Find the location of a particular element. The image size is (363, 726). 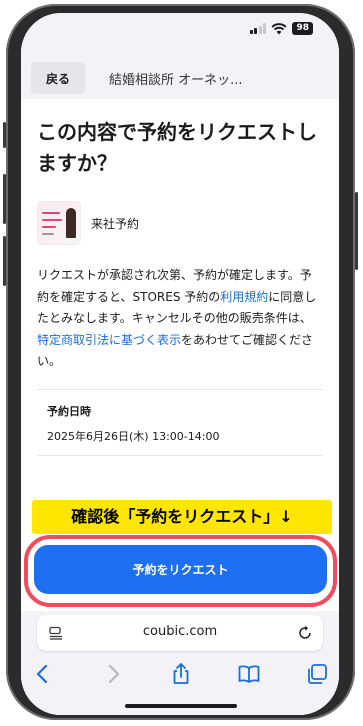

forward-chevron-icon is located at coordinates (113, 674).